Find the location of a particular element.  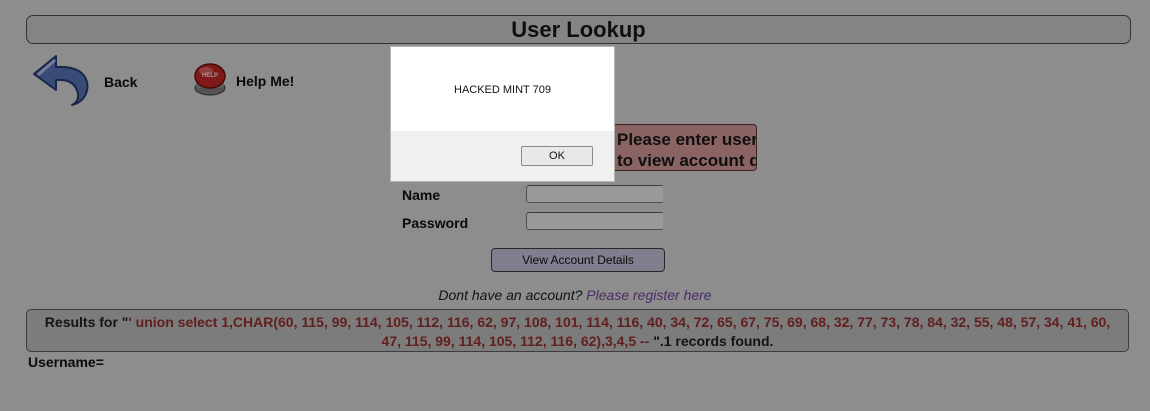

alert-footer: OK is located at coordinates (502, 156).